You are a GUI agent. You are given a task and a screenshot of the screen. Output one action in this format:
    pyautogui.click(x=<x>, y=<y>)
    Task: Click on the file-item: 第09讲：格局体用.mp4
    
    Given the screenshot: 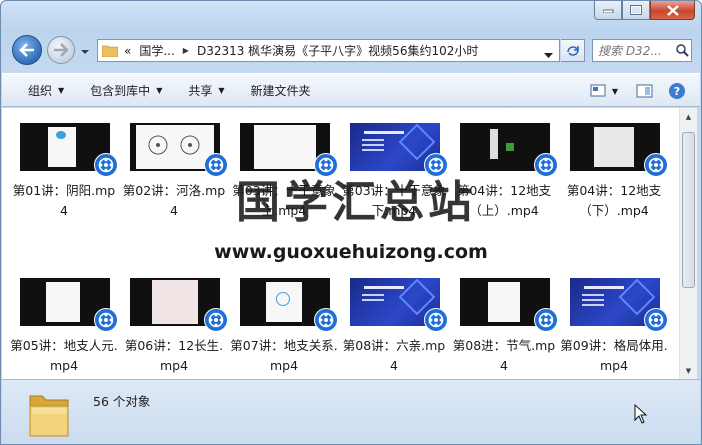 What is the action you would take?
    pyautogui.click(x=614, y=328)
    